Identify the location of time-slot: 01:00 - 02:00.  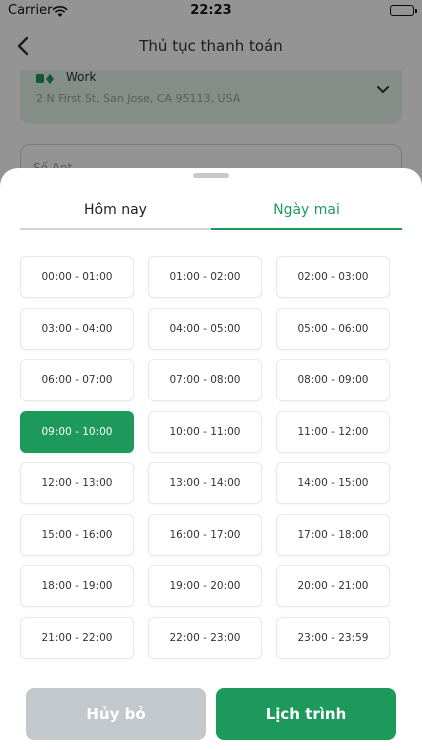
(205, 277).